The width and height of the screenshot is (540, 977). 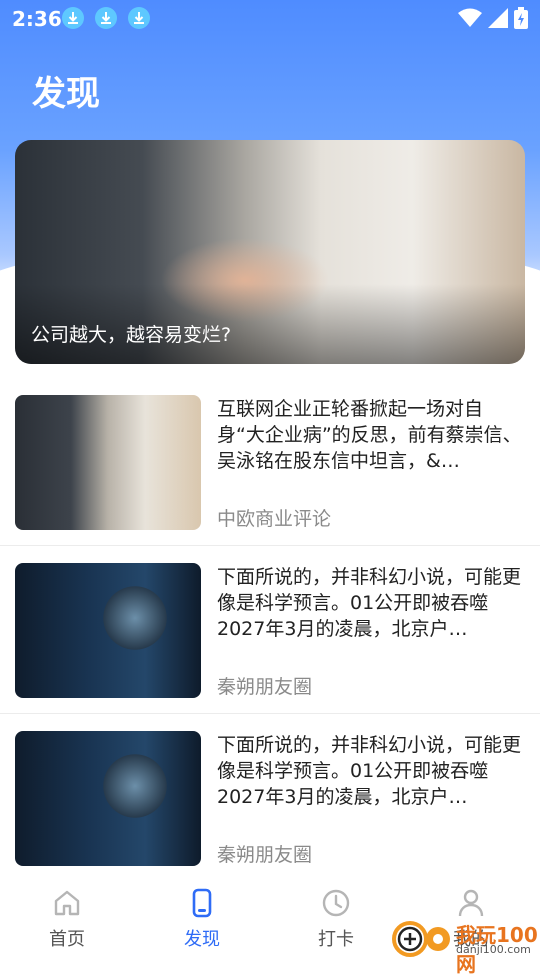 What do you see at coordinates (202, 903) in the screenshot?
I see `phone-icon` at bounding box center [202, 903].